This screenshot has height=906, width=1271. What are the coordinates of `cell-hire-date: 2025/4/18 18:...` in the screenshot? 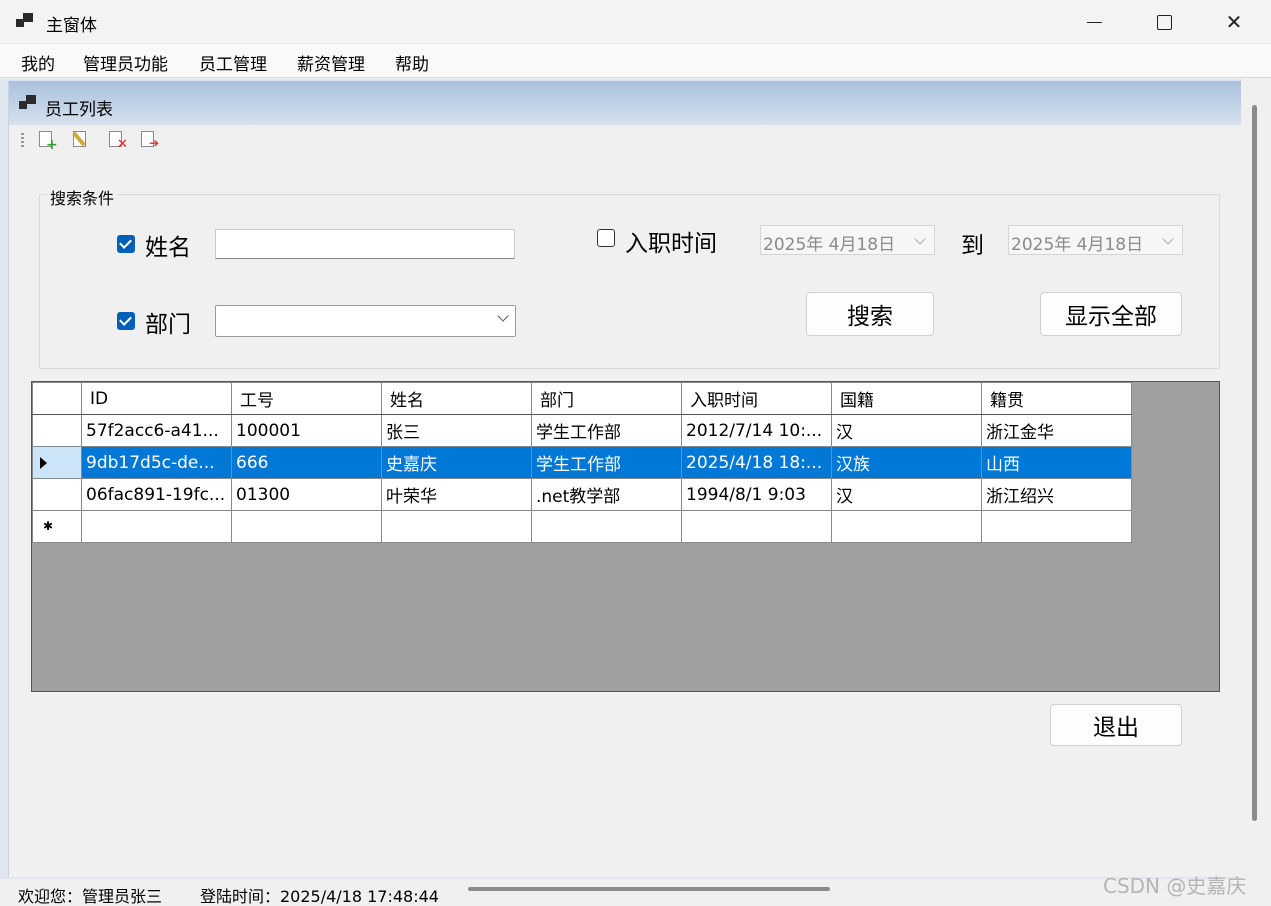 It's located at (756, 462).